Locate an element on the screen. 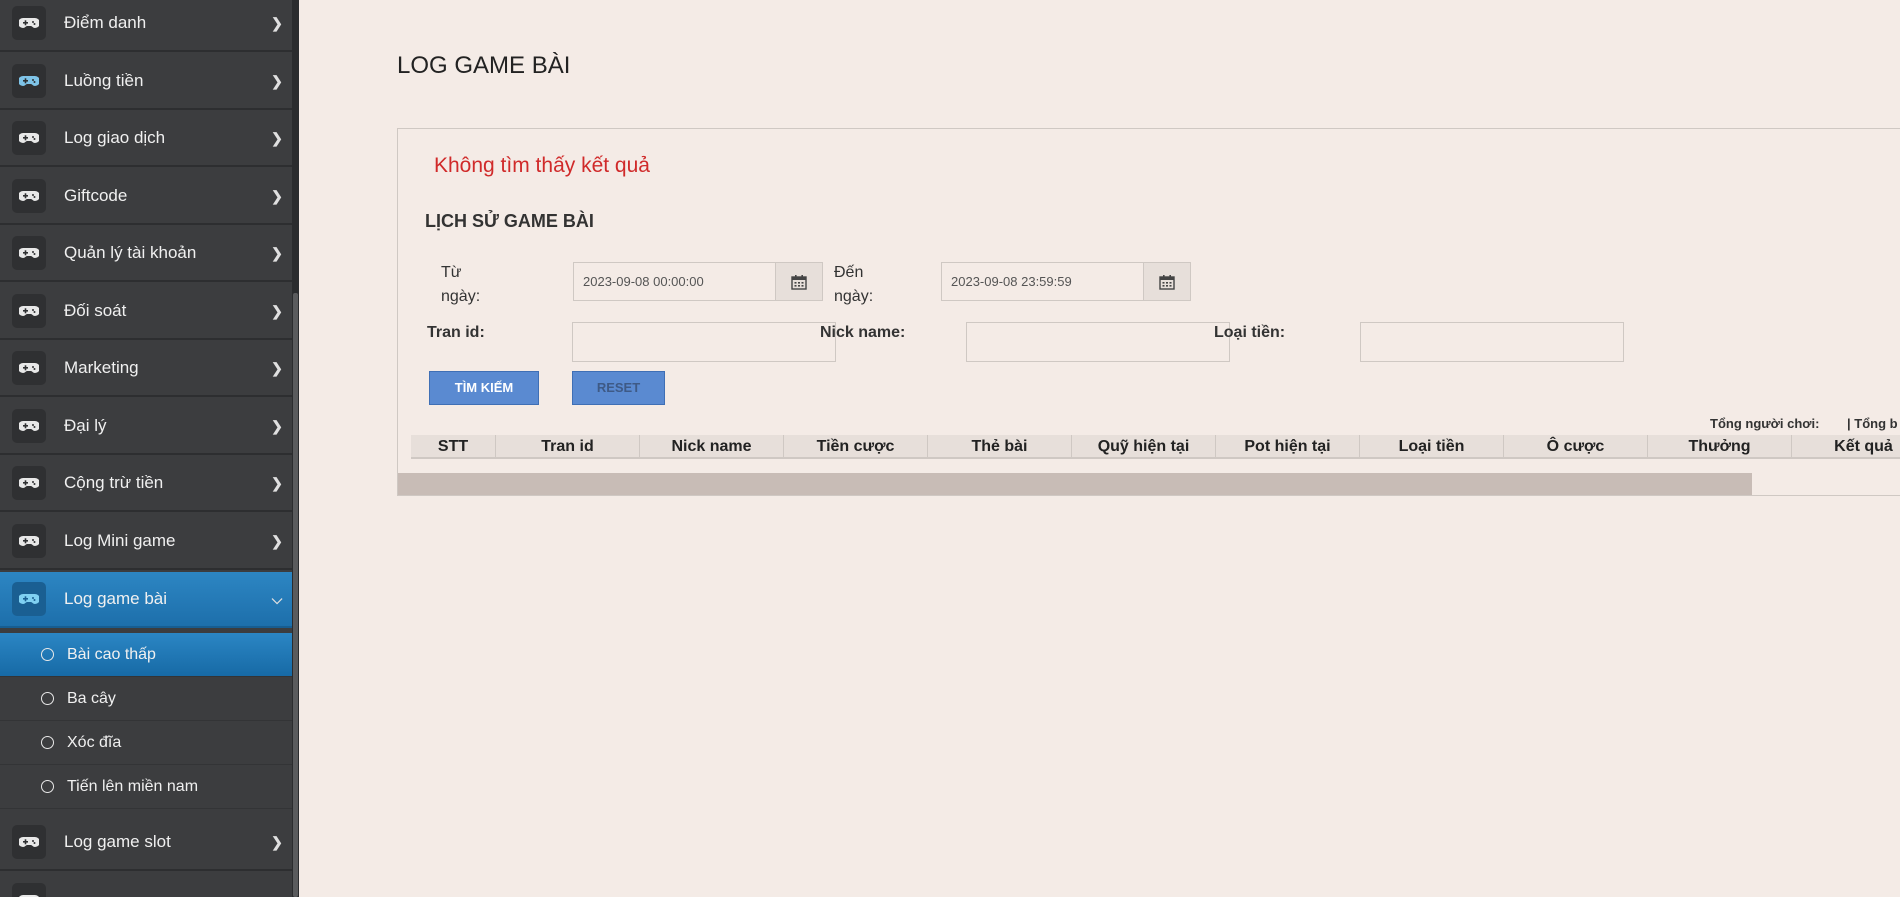  sidebar-subitem-bai-cao-thap: Bài cao thấp is located at coordinates (146, 655).